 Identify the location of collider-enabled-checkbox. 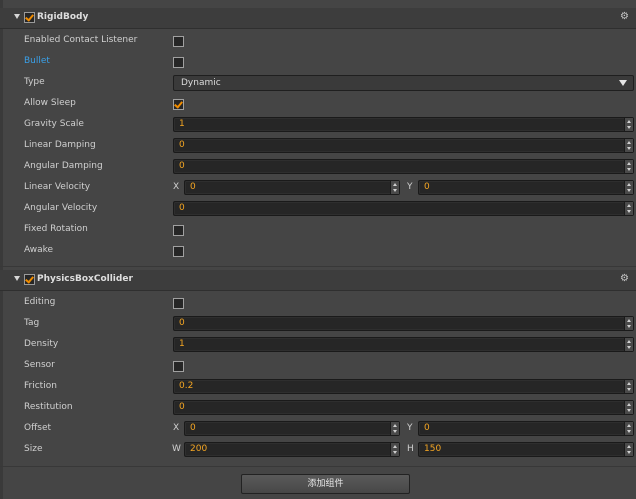
(29, 279).